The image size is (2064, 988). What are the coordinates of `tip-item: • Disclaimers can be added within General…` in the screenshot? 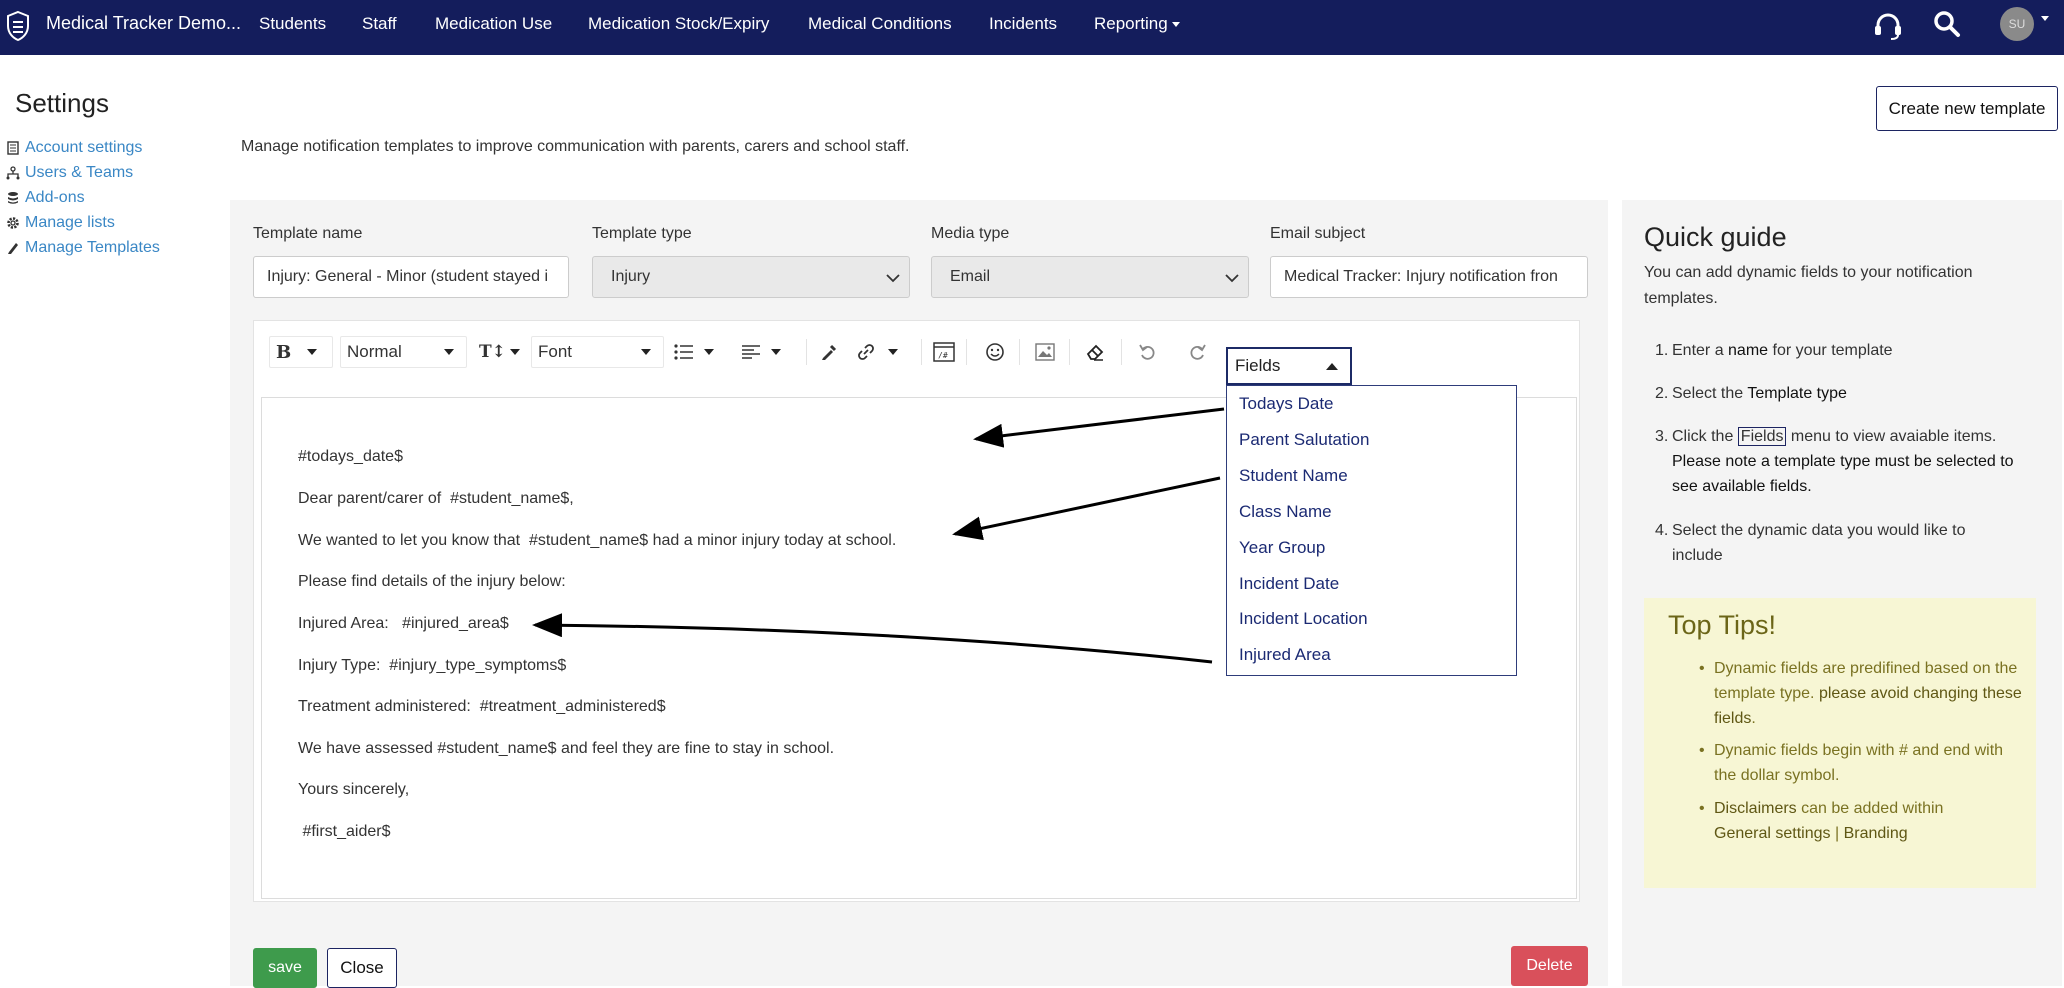 It's located at (1821, 821).